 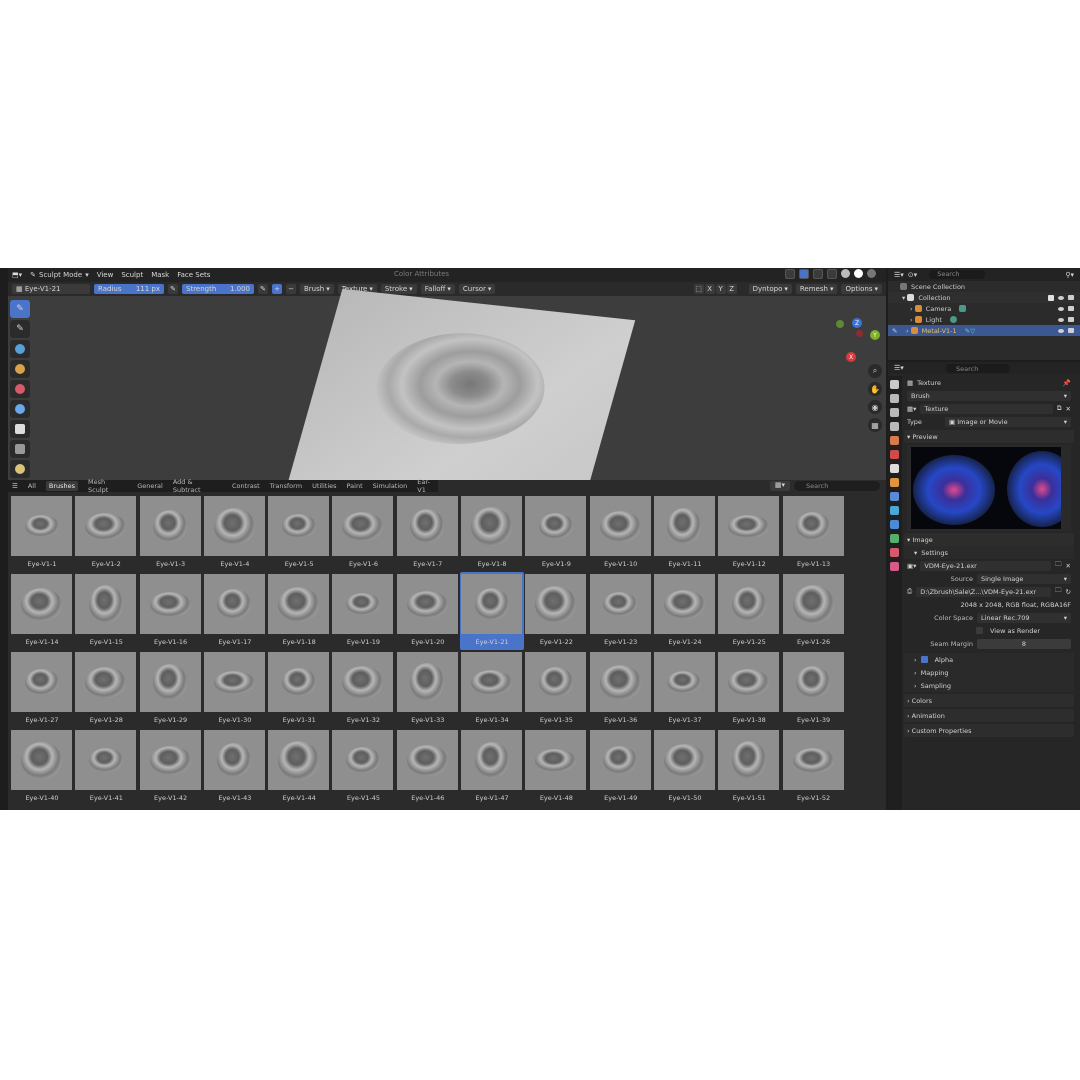 I want to click on physics-tab-icon, so click(x=894, y=524).